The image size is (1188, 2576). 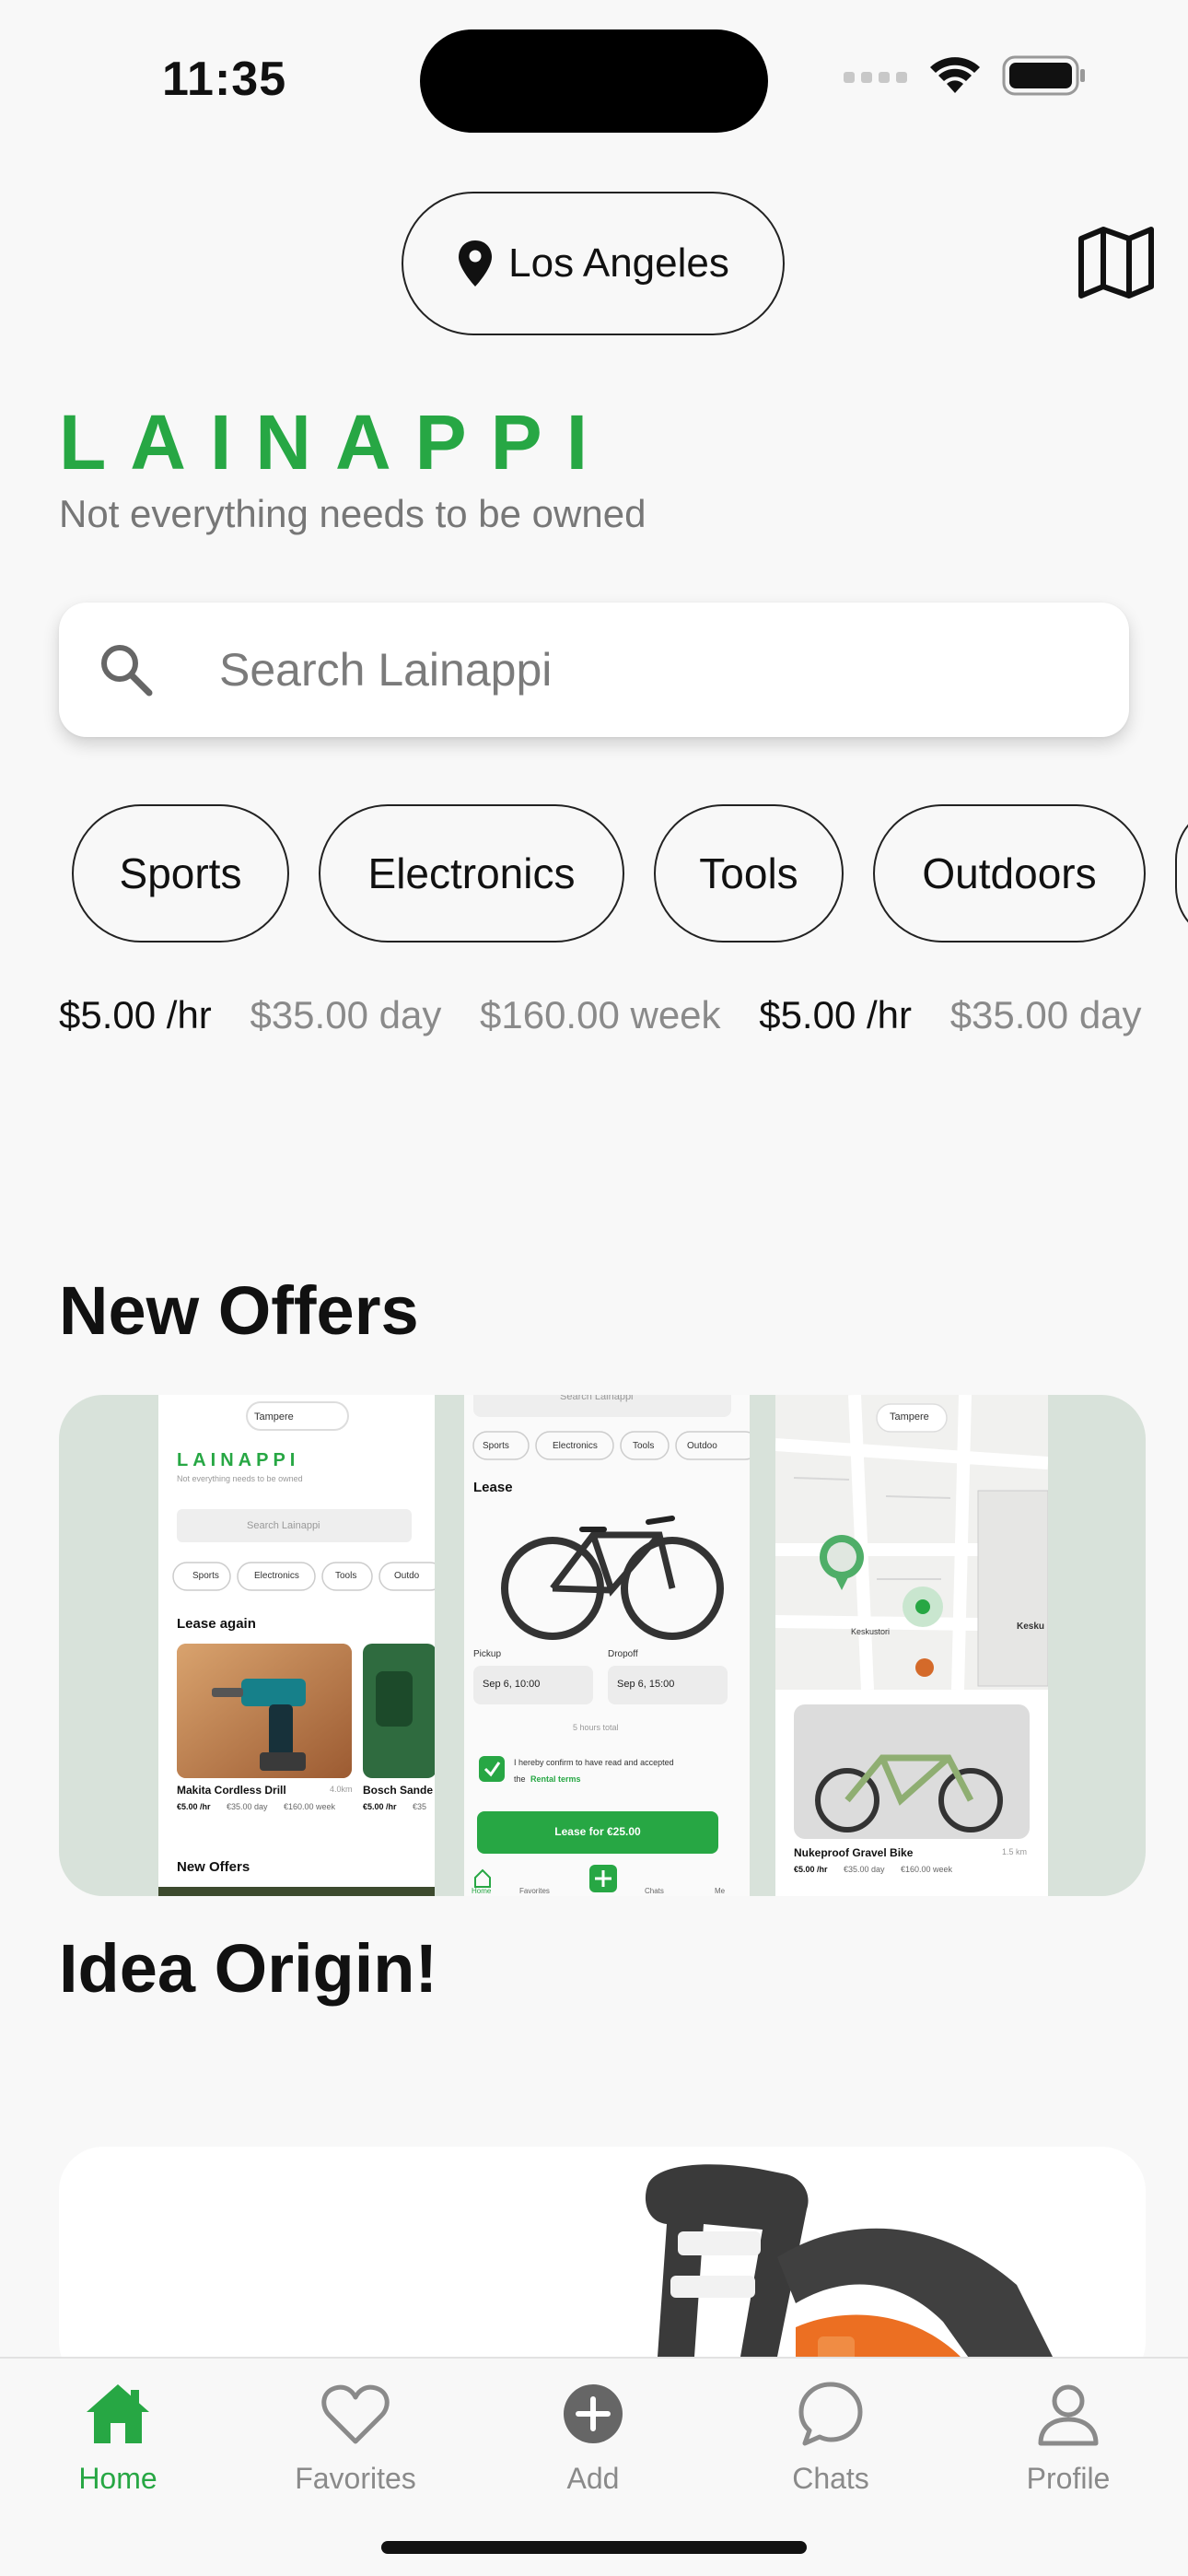 What do you see at coordinates (849, 2275) in the screenshot?
I see `chainsaw-handle-image` at bounding box center [849, 2275].